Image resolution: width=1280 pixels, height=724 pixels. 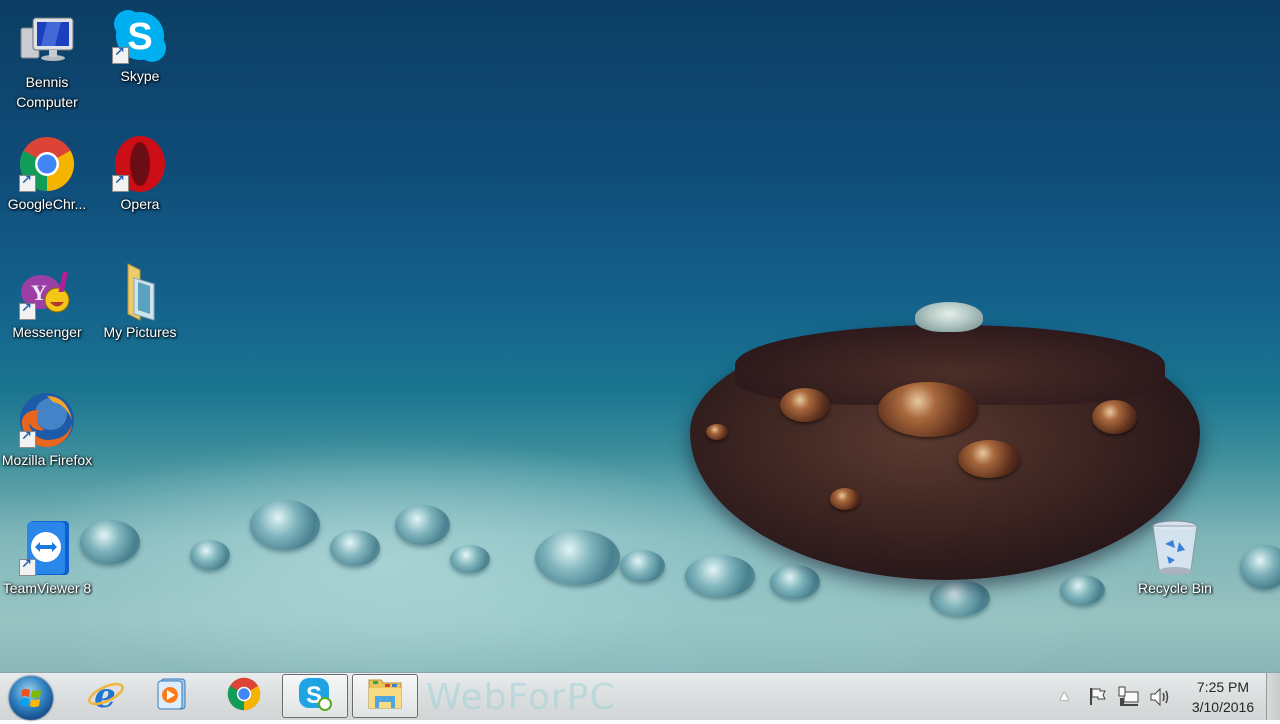 I want to click on desktop-icon-label: Mozilla Firefox, so click(x=47, y=460).